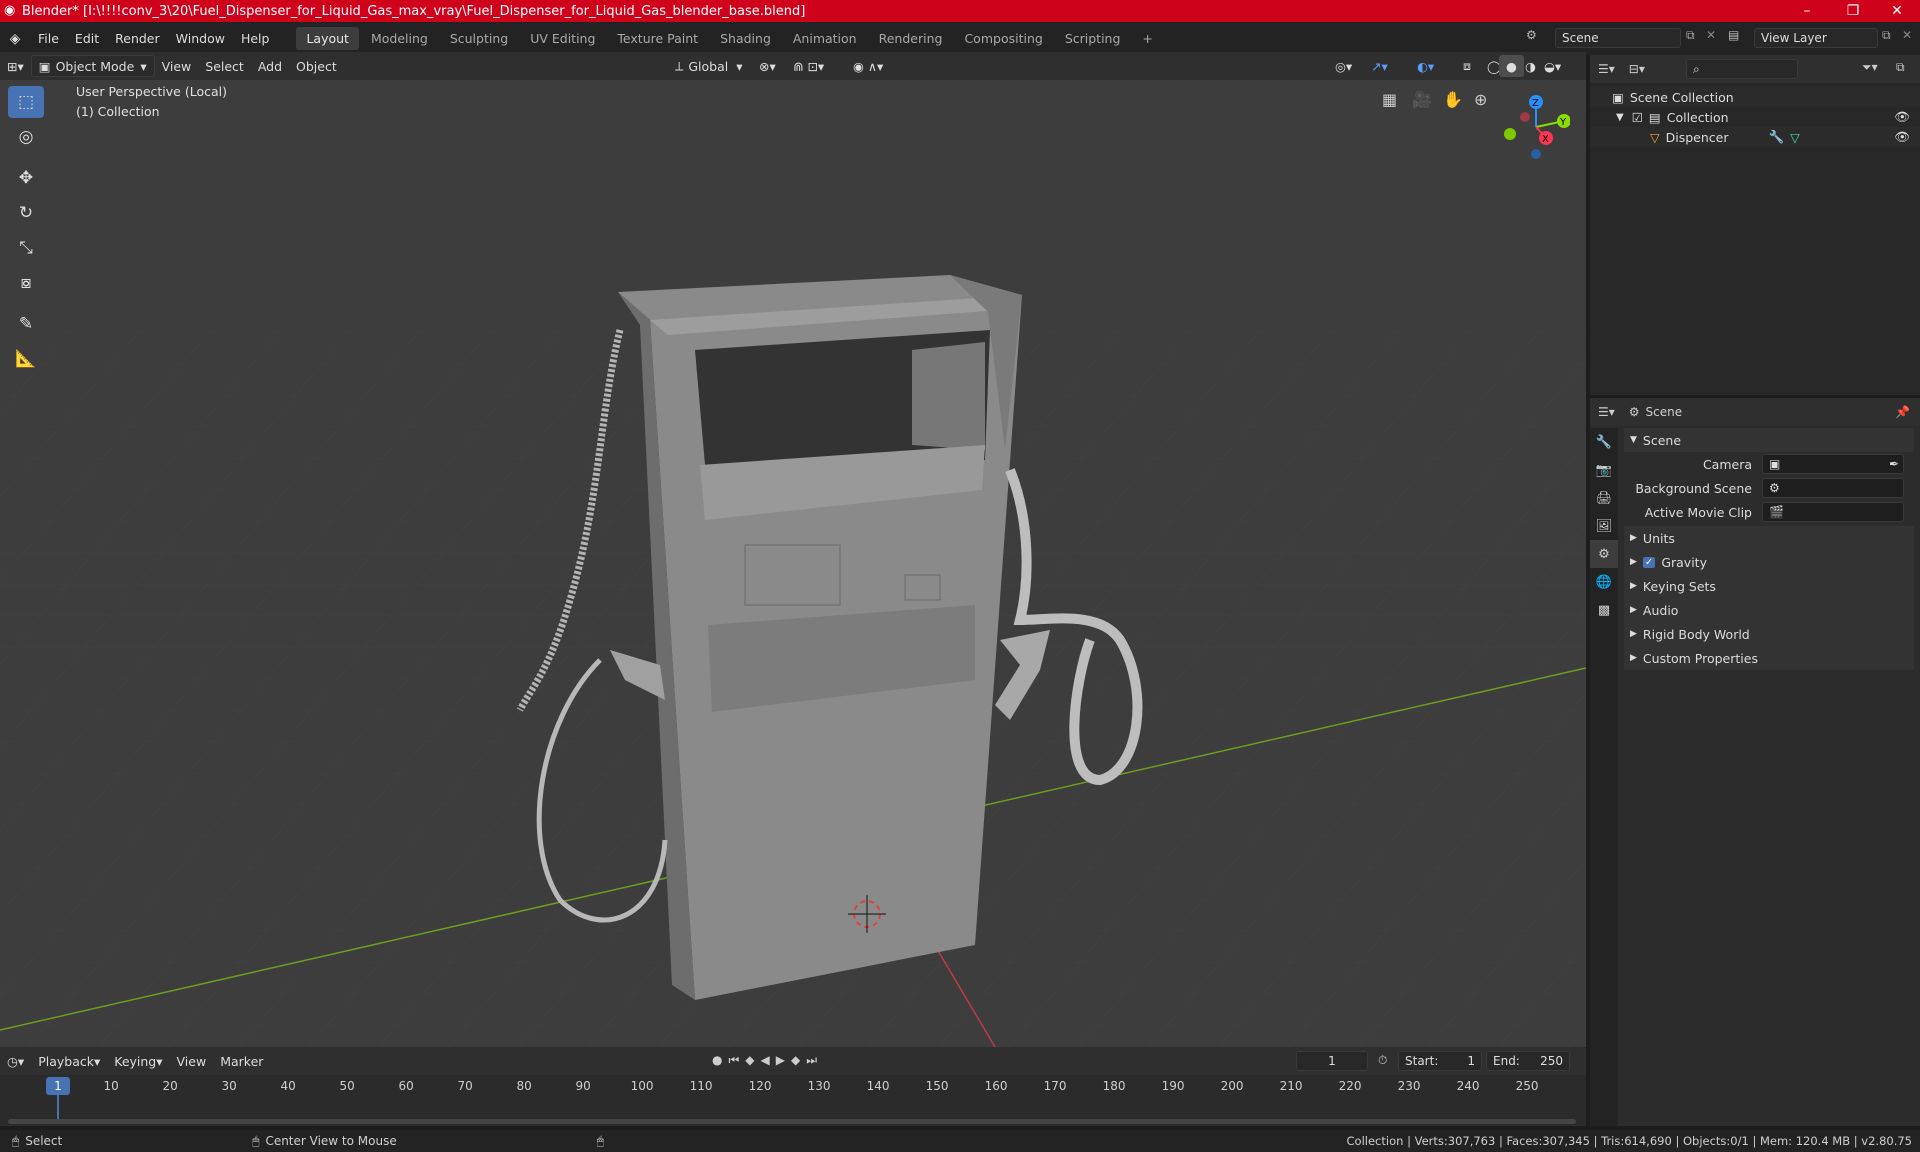 This screenshot has width=1920, height=1152. What do you see at coordinates (327, 38) in the screenshot?
I see `tab-layout: Layout` at bounding box center [327, 38].